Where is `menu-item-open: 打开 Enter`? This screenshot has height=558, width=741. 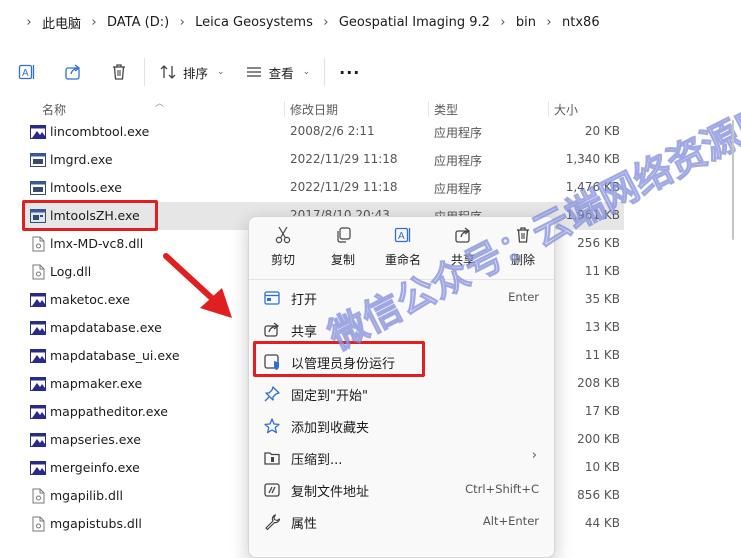 menu-item-open: 打开 Enter is located at coordinates (401, 297).